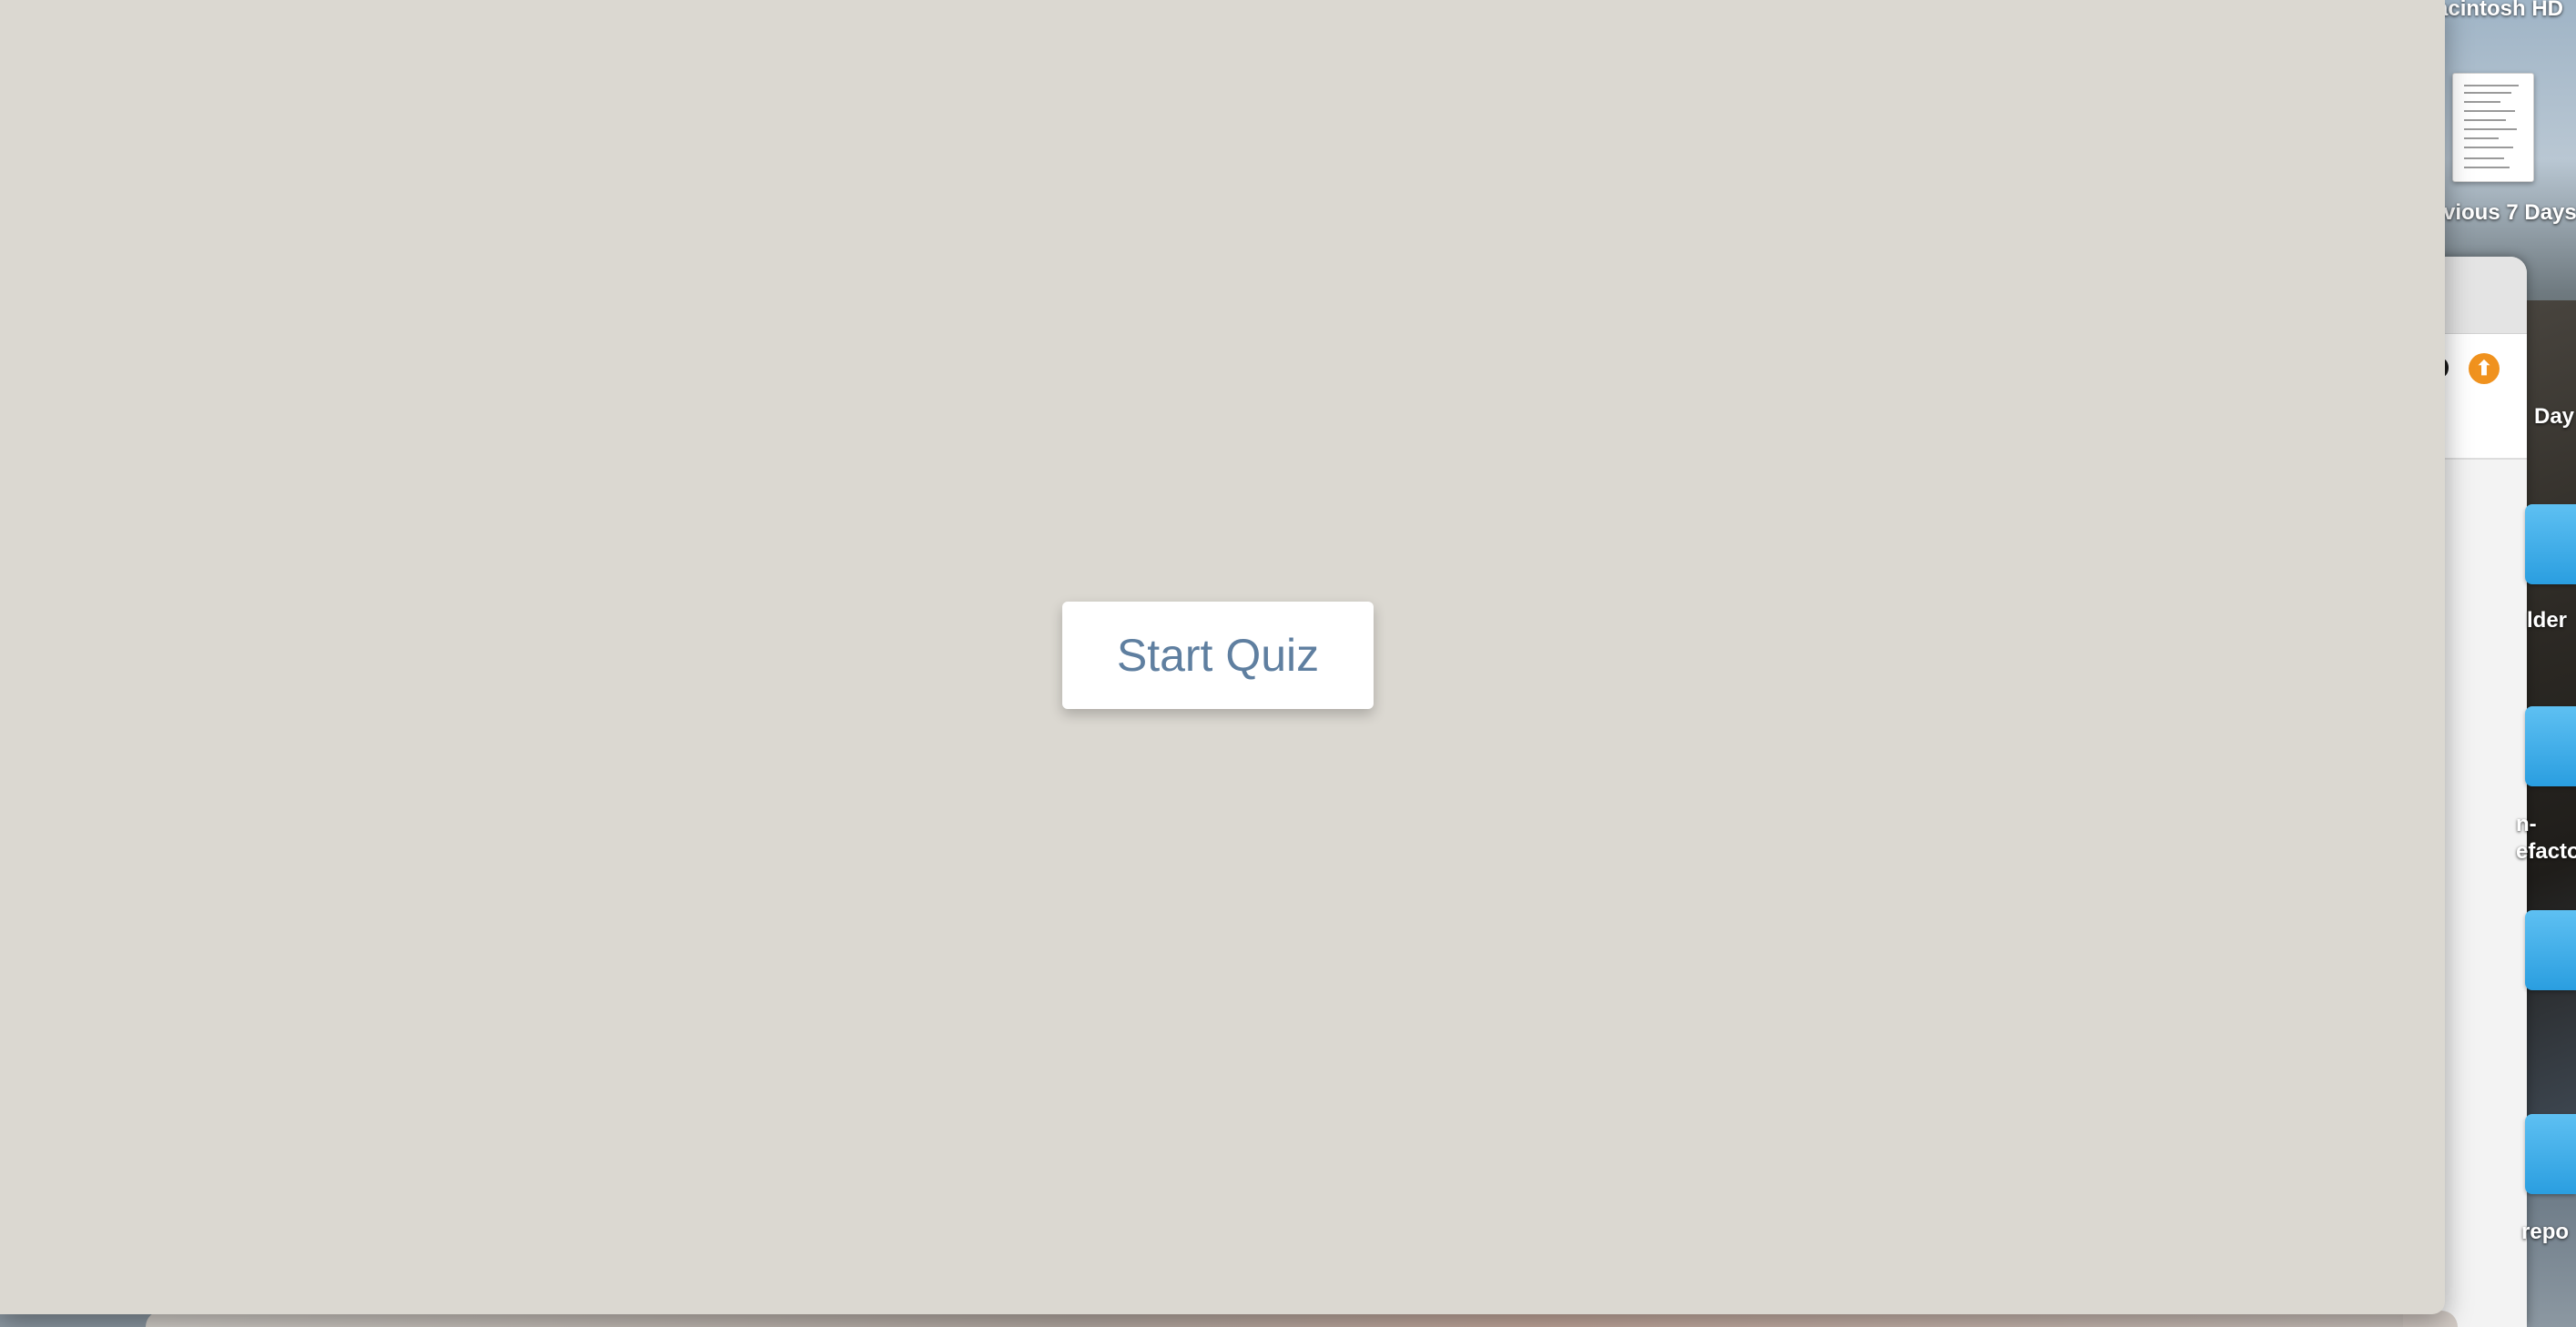  What do you see at coordinates (2509, 213) in the screenshot?
I see `desktop-doc-label: vious 7 Days` at bounding box center [2509, 213].